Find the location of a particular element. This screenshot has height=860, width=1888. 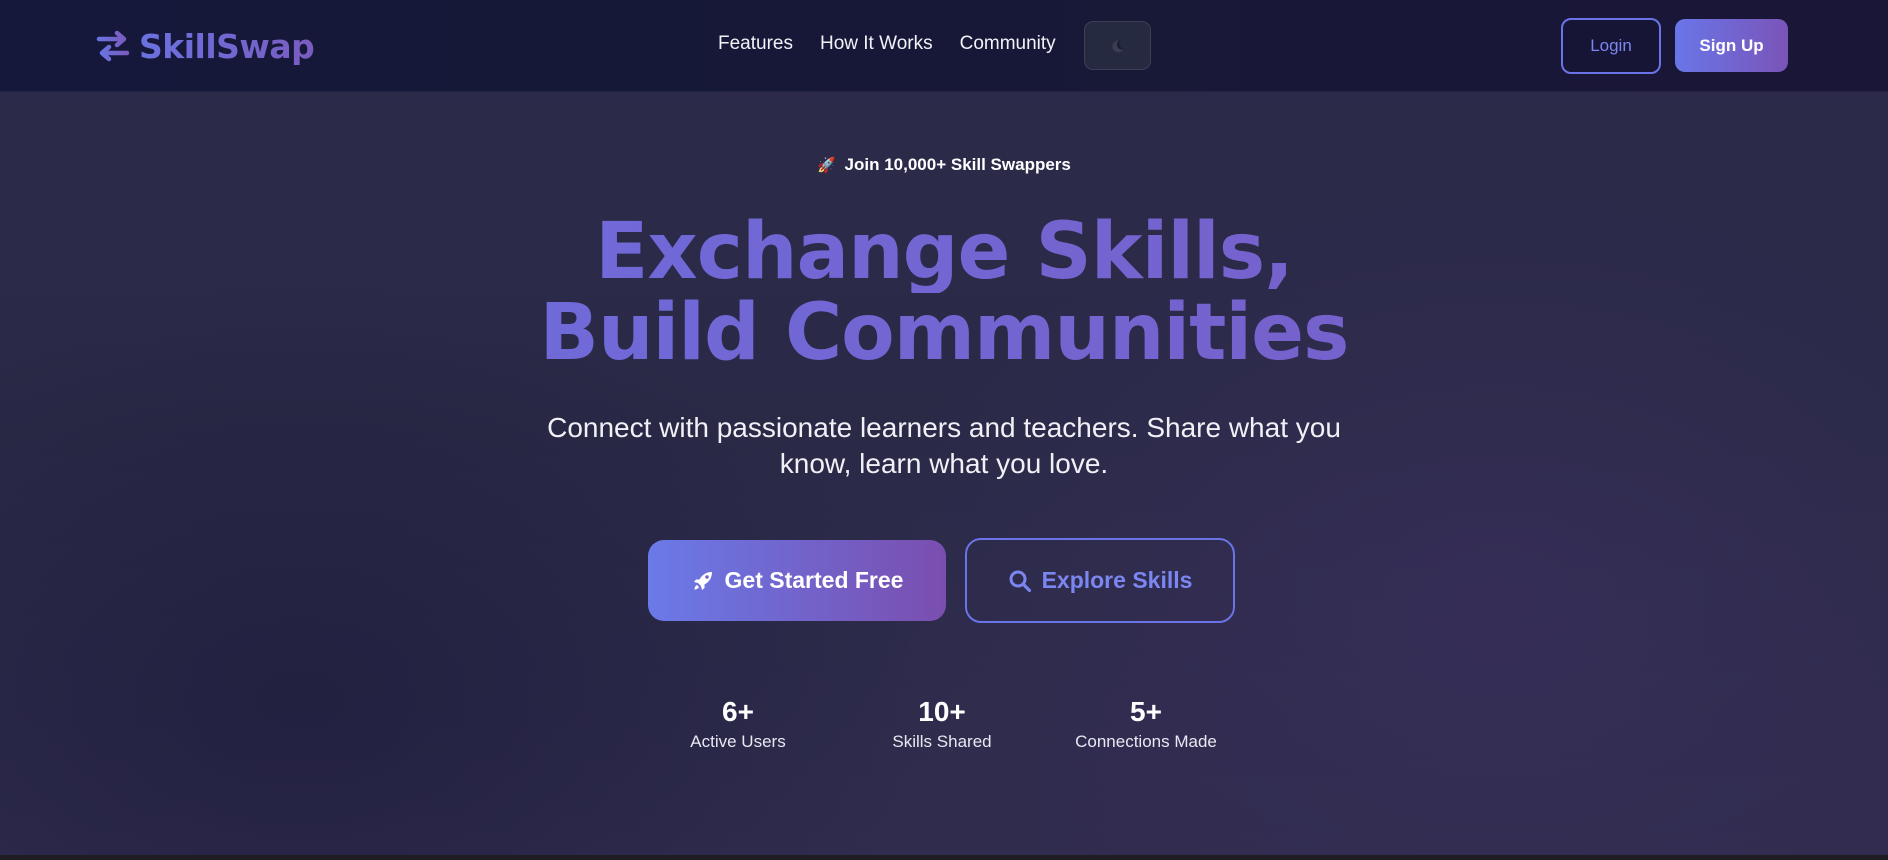

moon-icon is located at coordinates (1117, 45).